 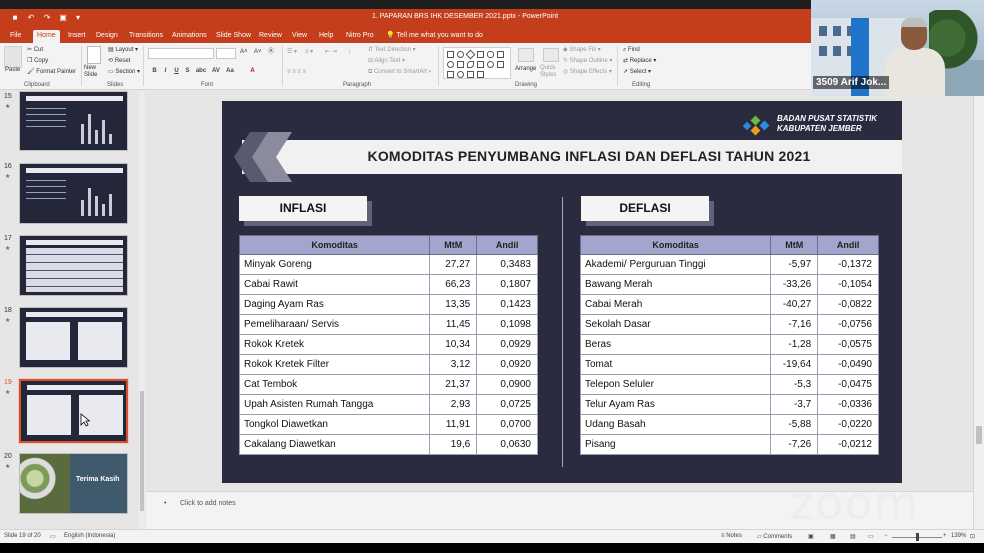 What do you see at coordinates (119, 61) in the screenshot?
I see `reset-button: ⟲ Reset` at bounding box center [119, 61].